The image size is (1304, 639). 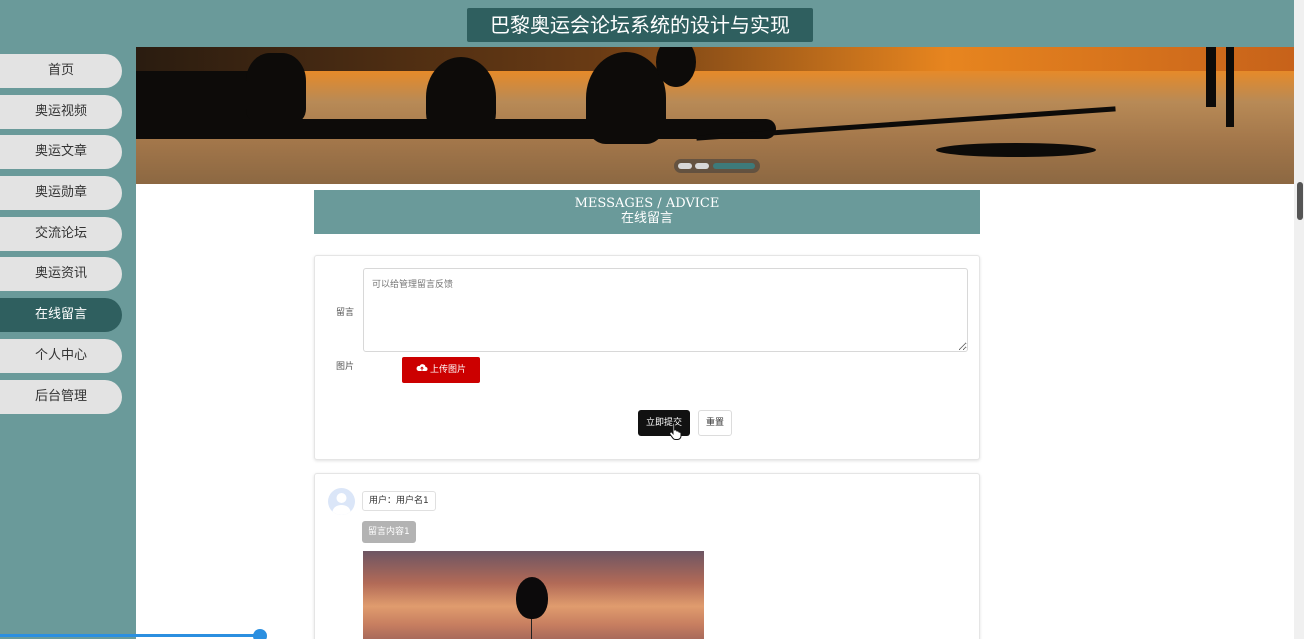 I want to click on scrollbar, so click(x=1299, y=319).